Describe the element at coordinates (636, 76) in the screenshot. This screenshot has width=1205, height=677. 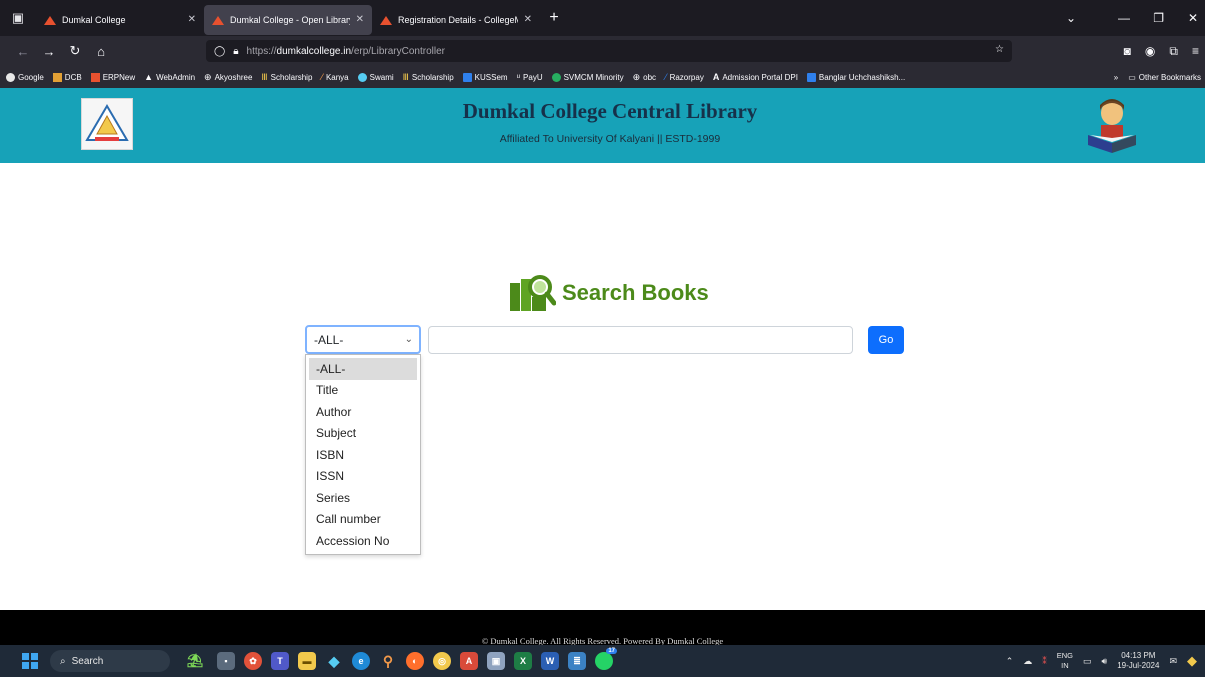
I see `globe-icon: ⊕` at that location.